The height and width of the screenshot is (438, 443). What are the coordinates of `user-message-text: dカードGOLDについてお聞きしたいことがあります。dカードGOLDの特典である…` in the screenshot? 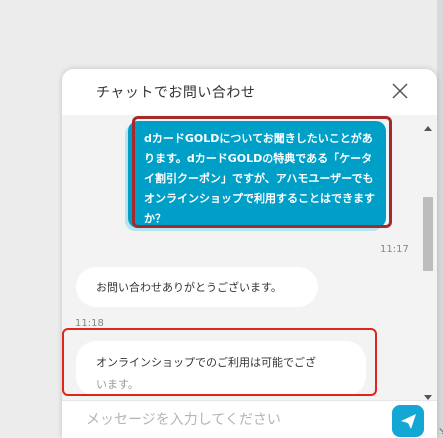 It's located at (259, 178).